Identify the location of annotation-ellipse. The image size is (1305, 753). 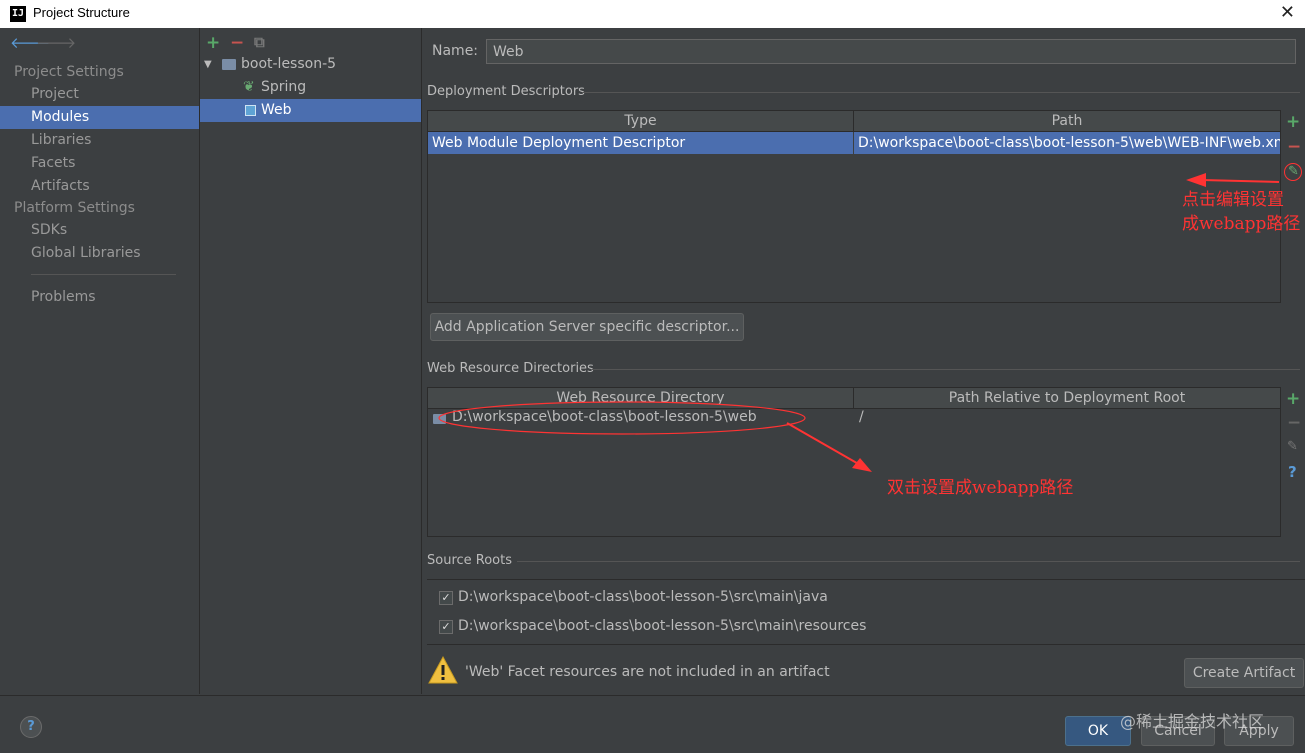
(622, 418).